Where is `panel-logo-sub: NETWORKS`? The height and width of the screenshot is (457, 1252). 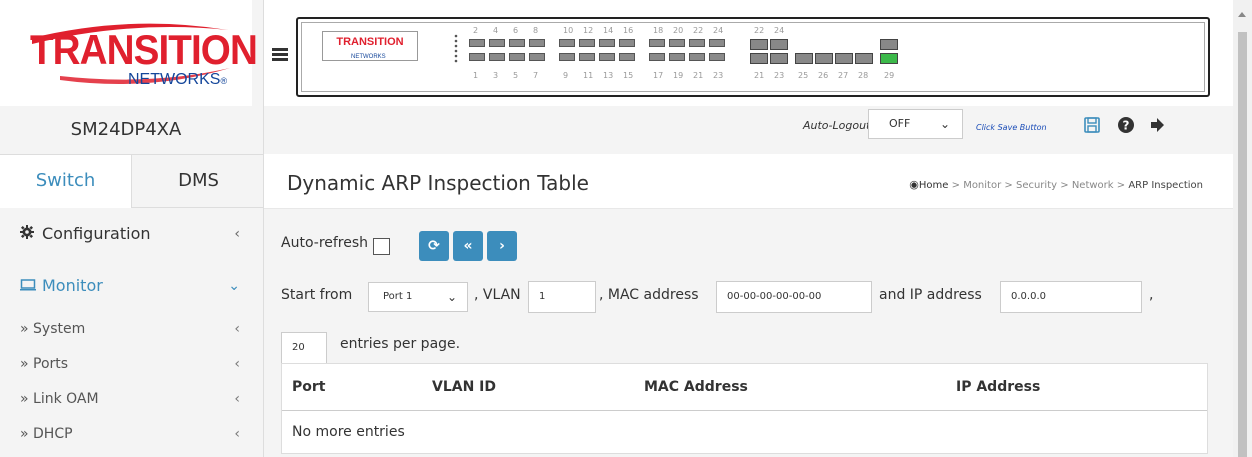 panel-logo-sub: NETWORKS is located at coordinates (368, 57).